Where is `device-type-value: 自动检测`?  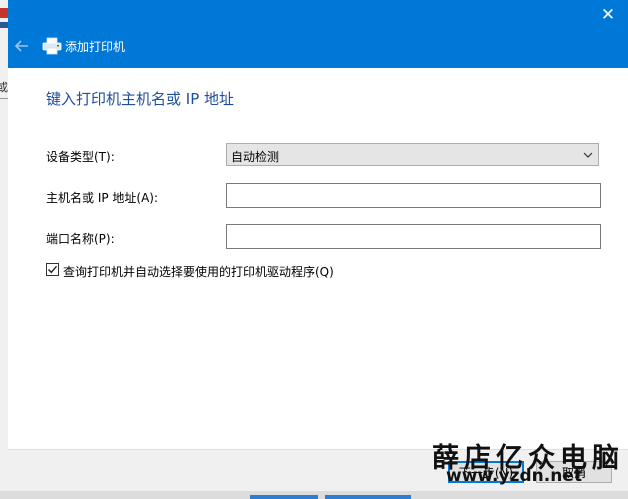 device-type-value: 自动检测 is located at coordinates (255, 157).